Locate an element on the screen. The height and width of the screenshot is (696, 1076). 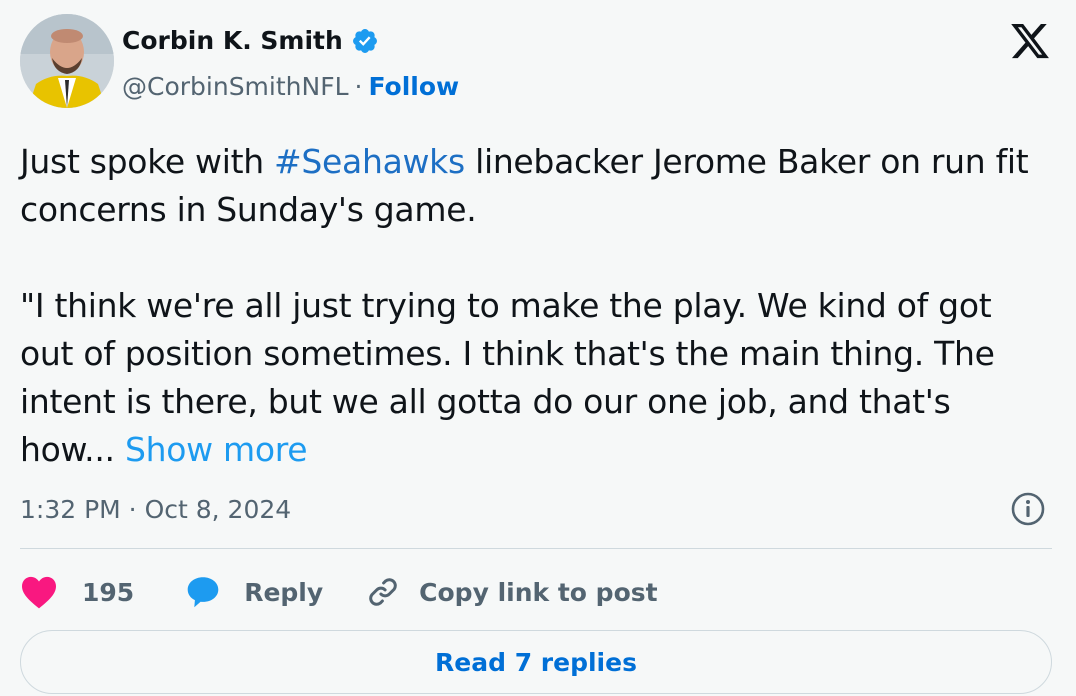
read-replies-label: Read 7 replies is located at coordinates (536, 662).